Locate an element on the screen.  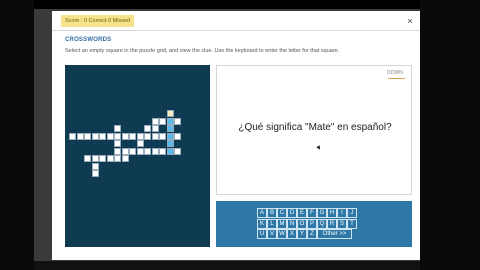
key-n: N is located at coordinates (292, 223).